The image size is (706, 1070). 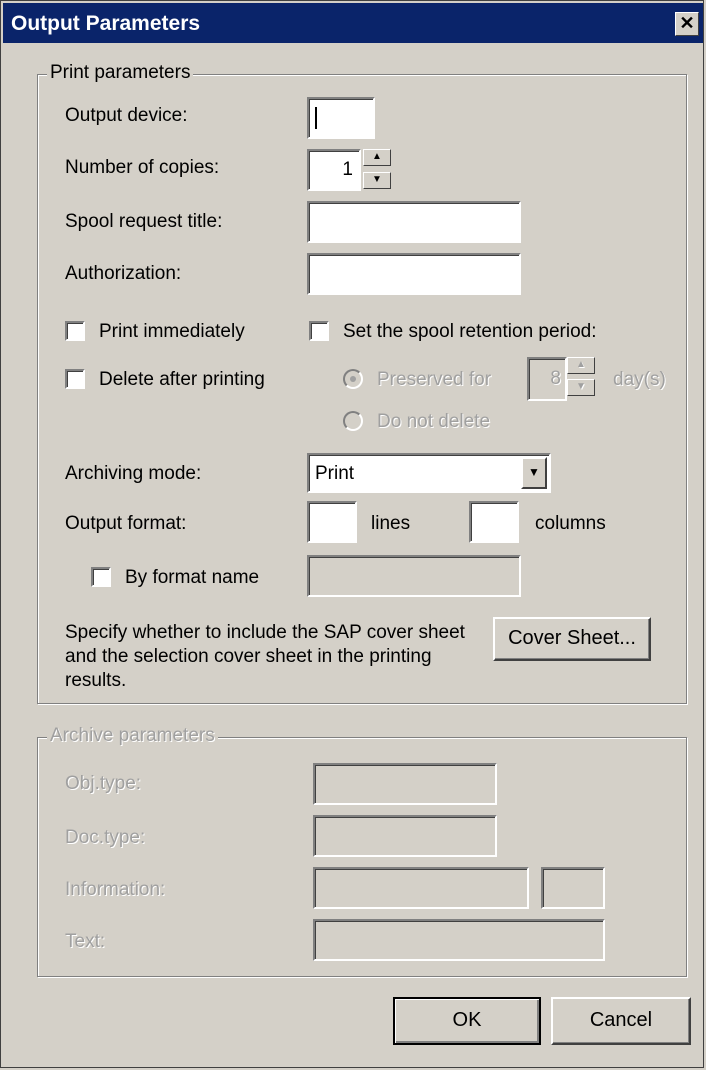 I want to click on print-immediately-checkbox, so click(x=75, y=331).